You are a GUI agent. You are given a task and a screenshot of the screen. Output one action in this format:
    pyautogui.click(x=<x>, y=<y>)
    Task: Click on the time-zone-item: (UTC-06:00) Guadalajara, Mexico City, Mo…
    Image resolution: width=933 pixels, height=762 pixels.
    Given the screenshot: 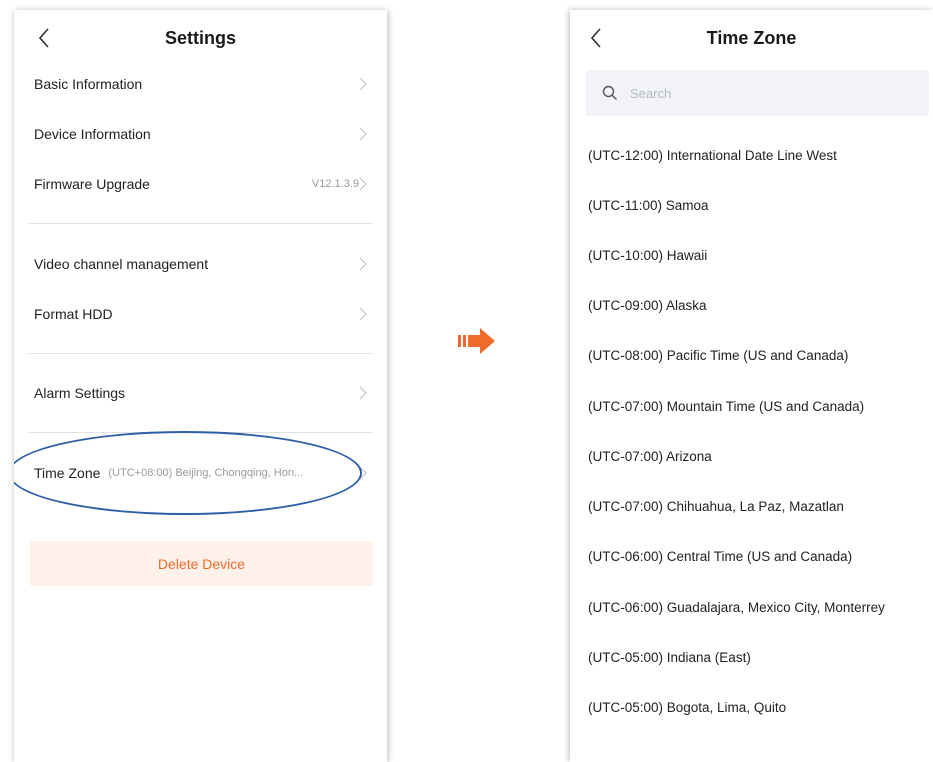 What is the action you would take?
    pyautogui.click(x=751, y=607)
    